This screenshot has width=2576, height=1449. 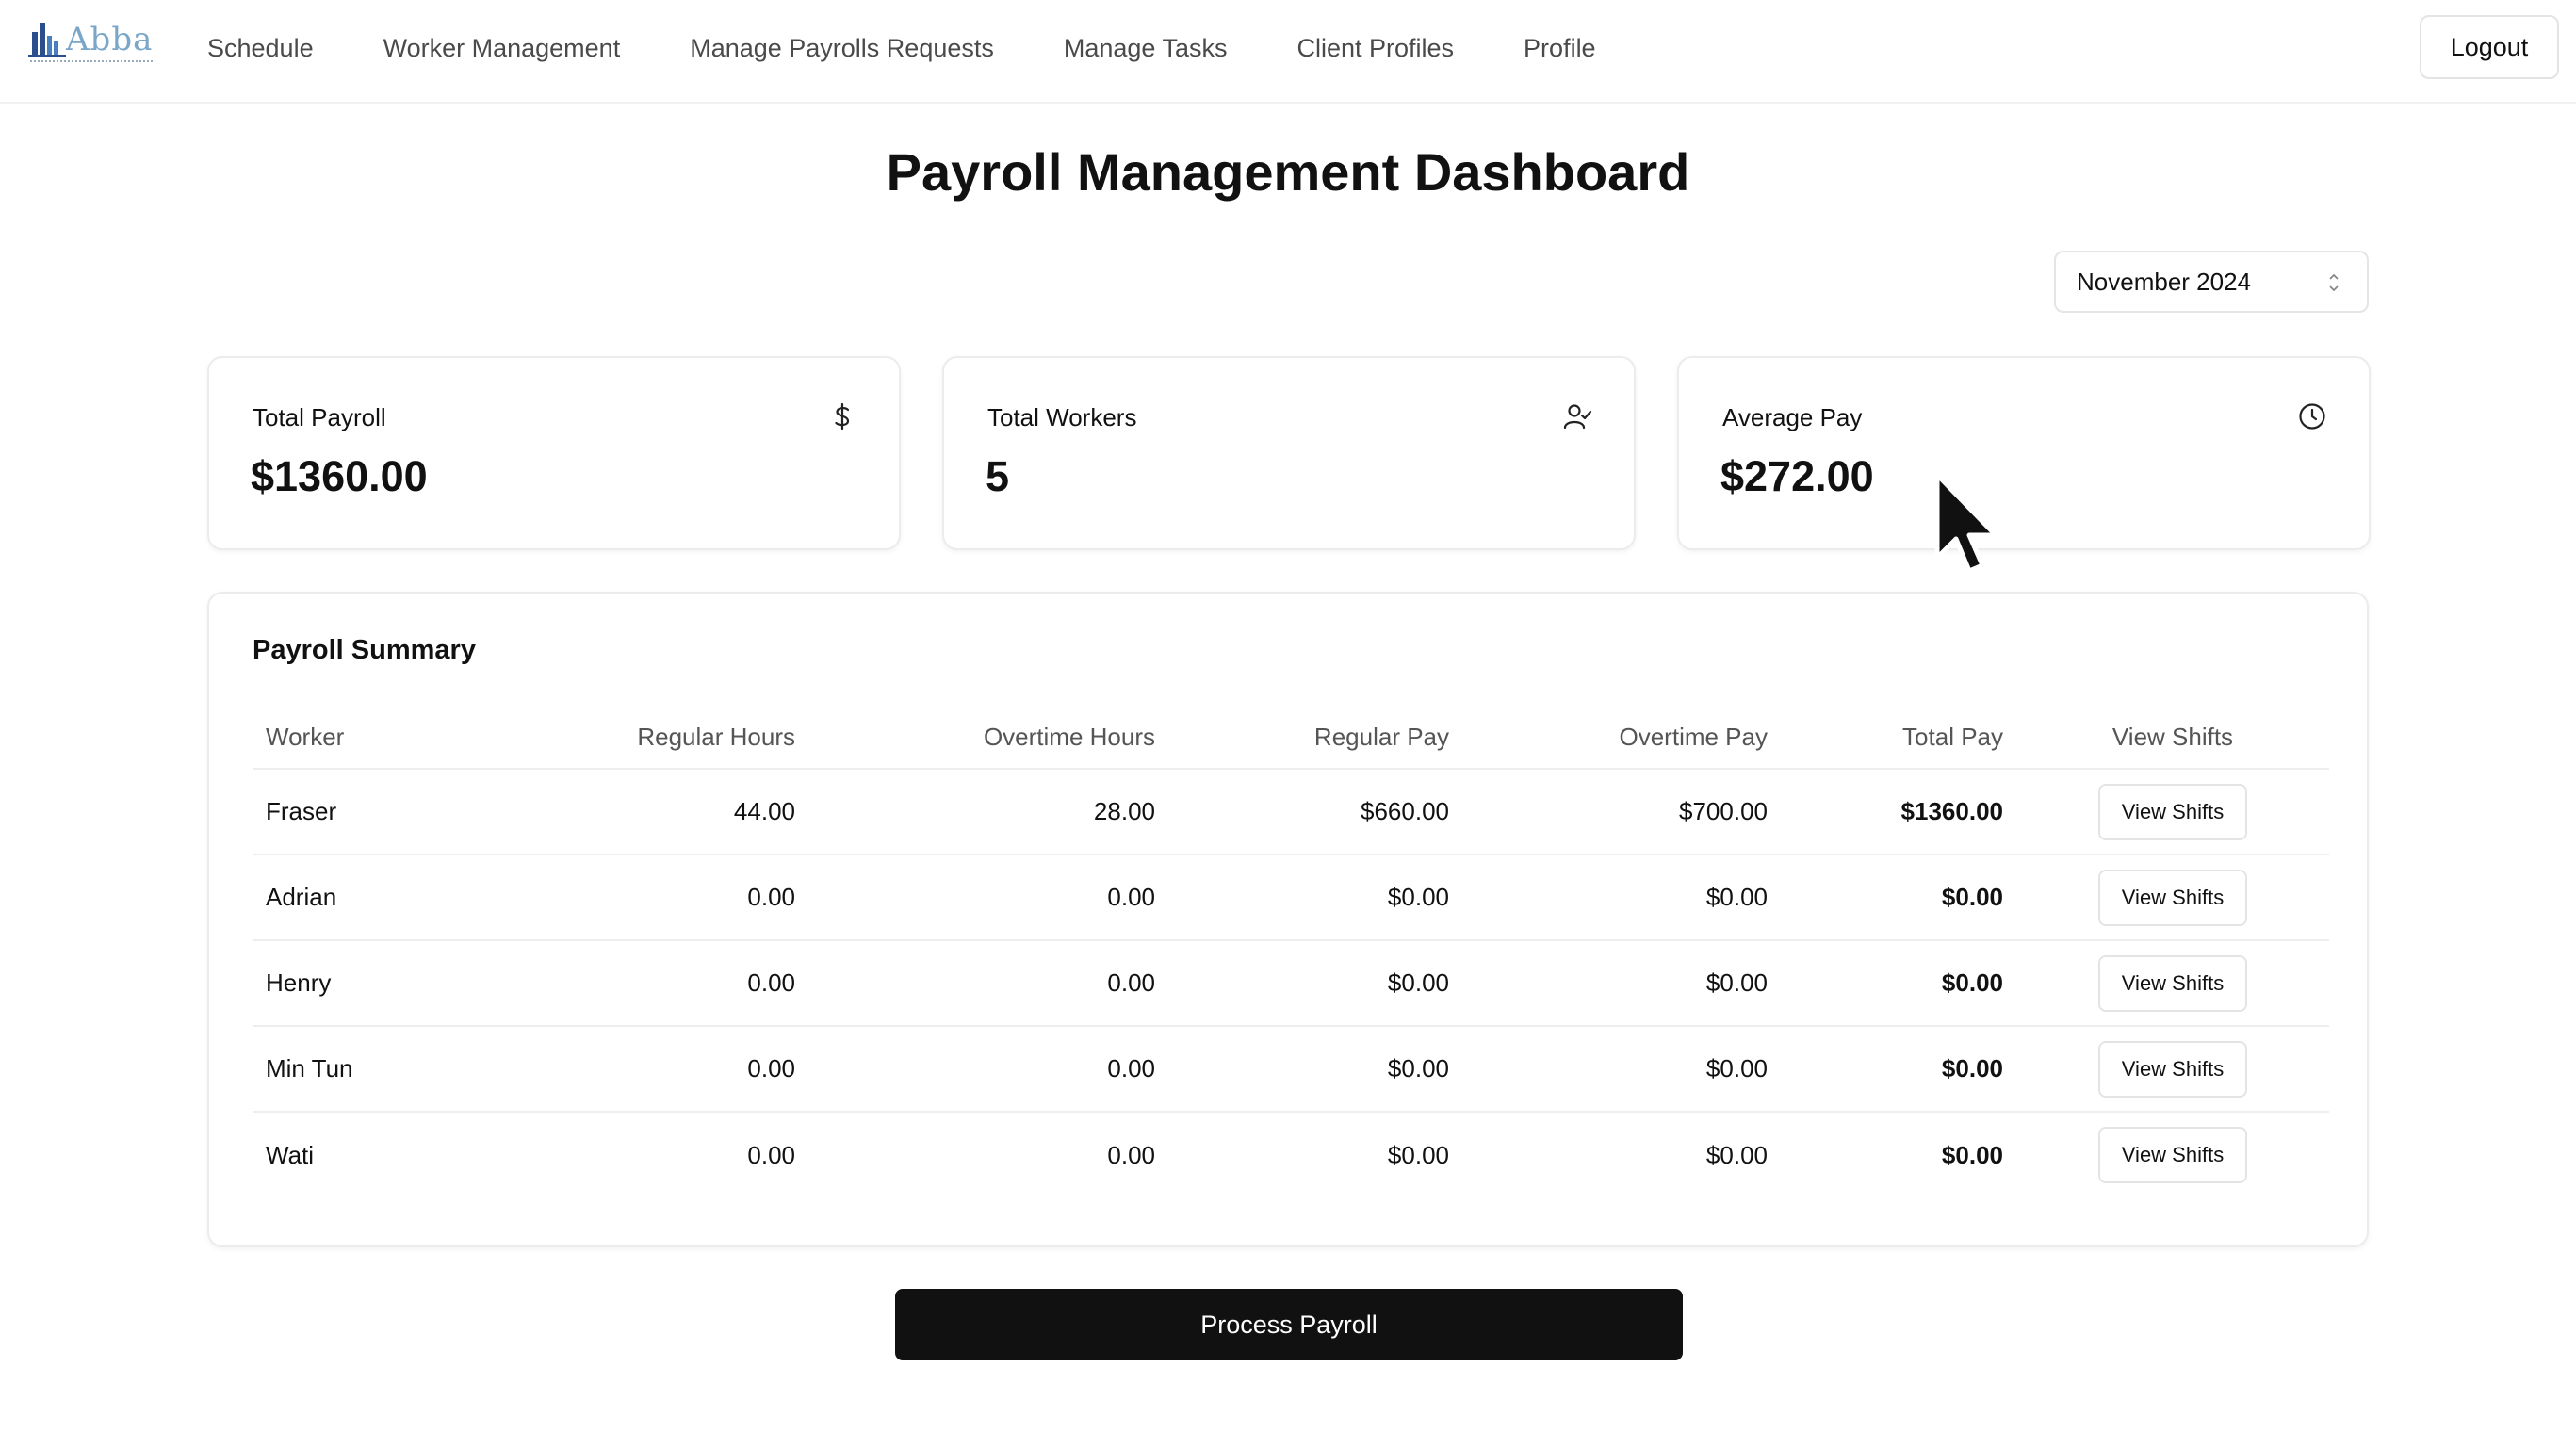 What do you see at coordinates (1577, 417) in the screenshot?
I see `user-icon` at bounding box center [1577, 417].